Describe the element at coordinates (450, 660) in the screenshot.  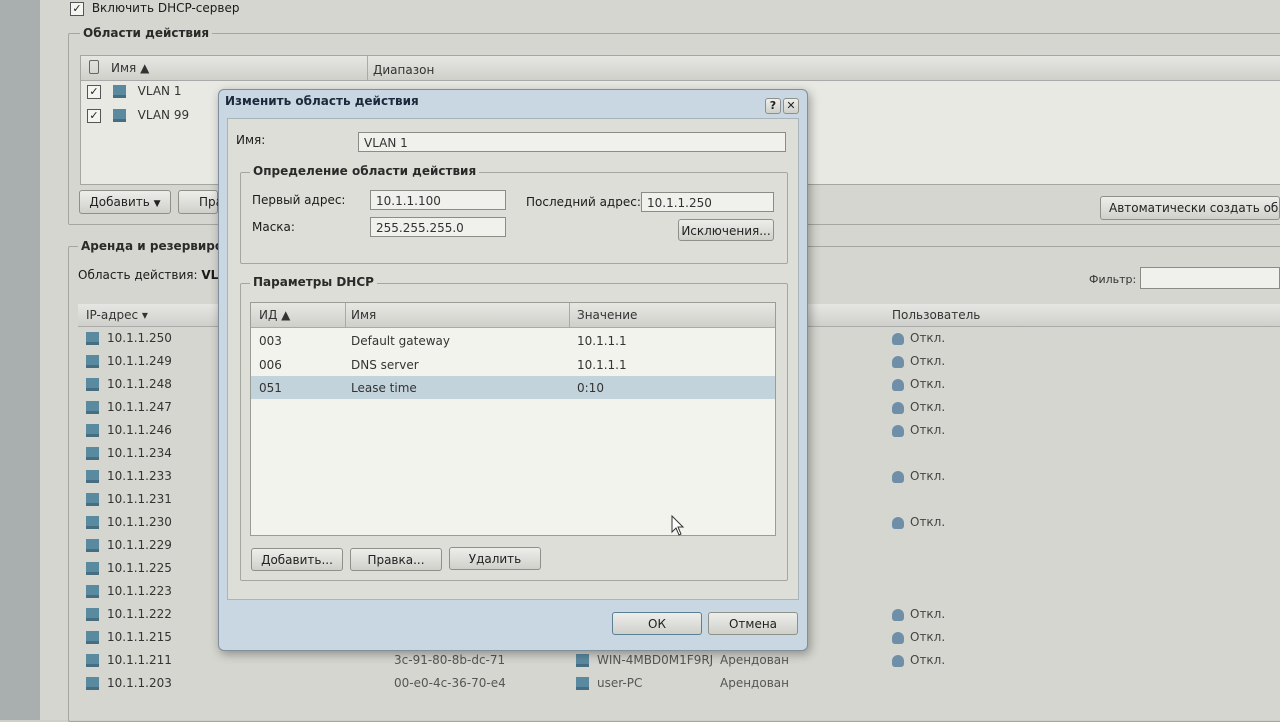
I see `lease-mac: 3c-91-80-8b-dc-71` at that location.